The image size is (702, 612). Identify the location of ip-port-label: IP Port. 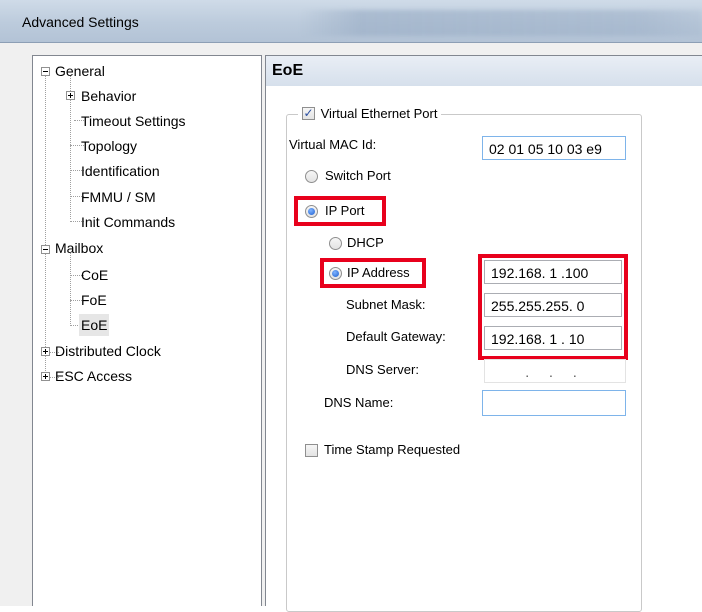
(345, 210).